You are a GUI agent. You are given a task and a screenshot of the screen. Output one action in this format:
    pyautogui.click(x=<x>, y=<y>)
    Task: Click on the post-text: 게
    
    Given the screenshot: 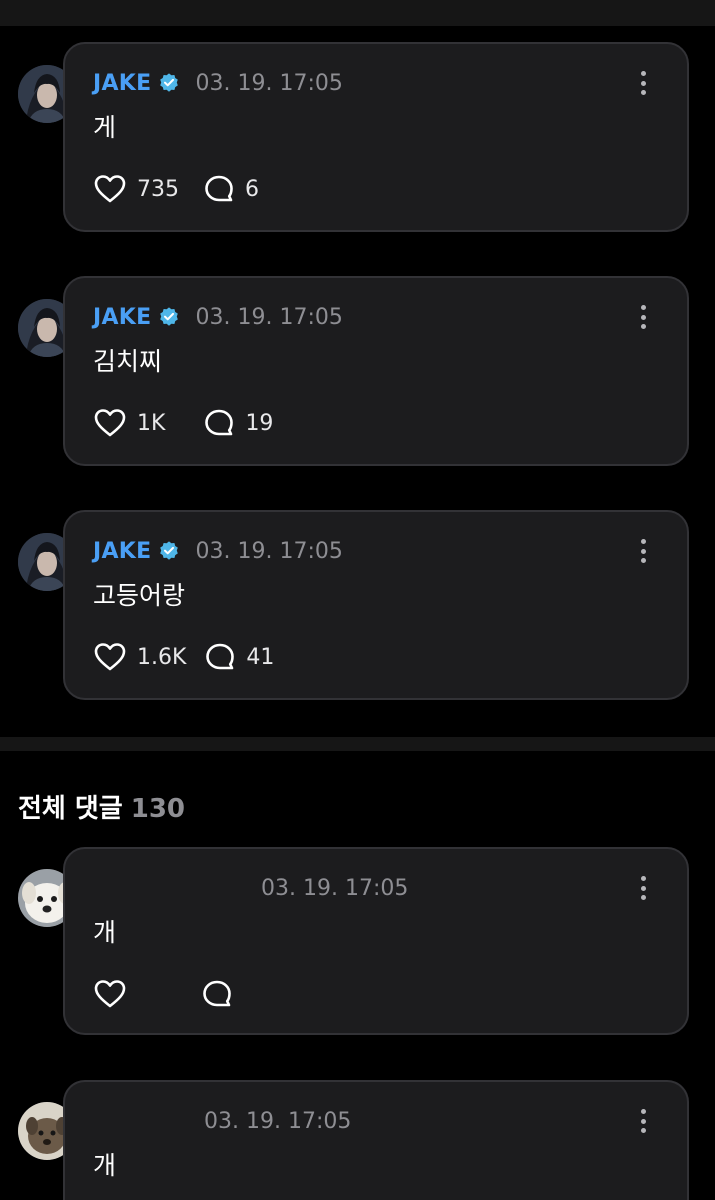 What is the action you would take?
    pyautogui.click(x=105, y=127)
    